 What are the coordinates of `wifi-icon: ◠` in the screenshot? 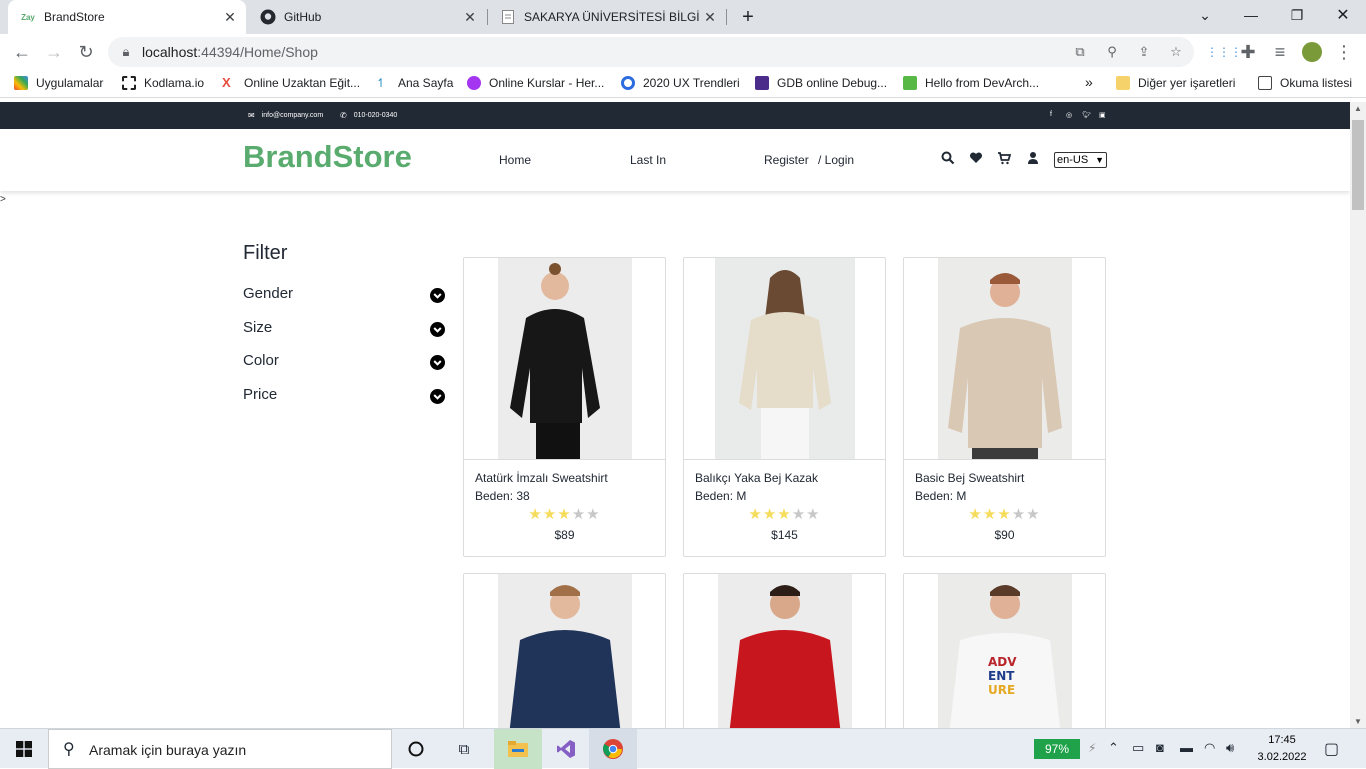 It's located at (1209, 748).